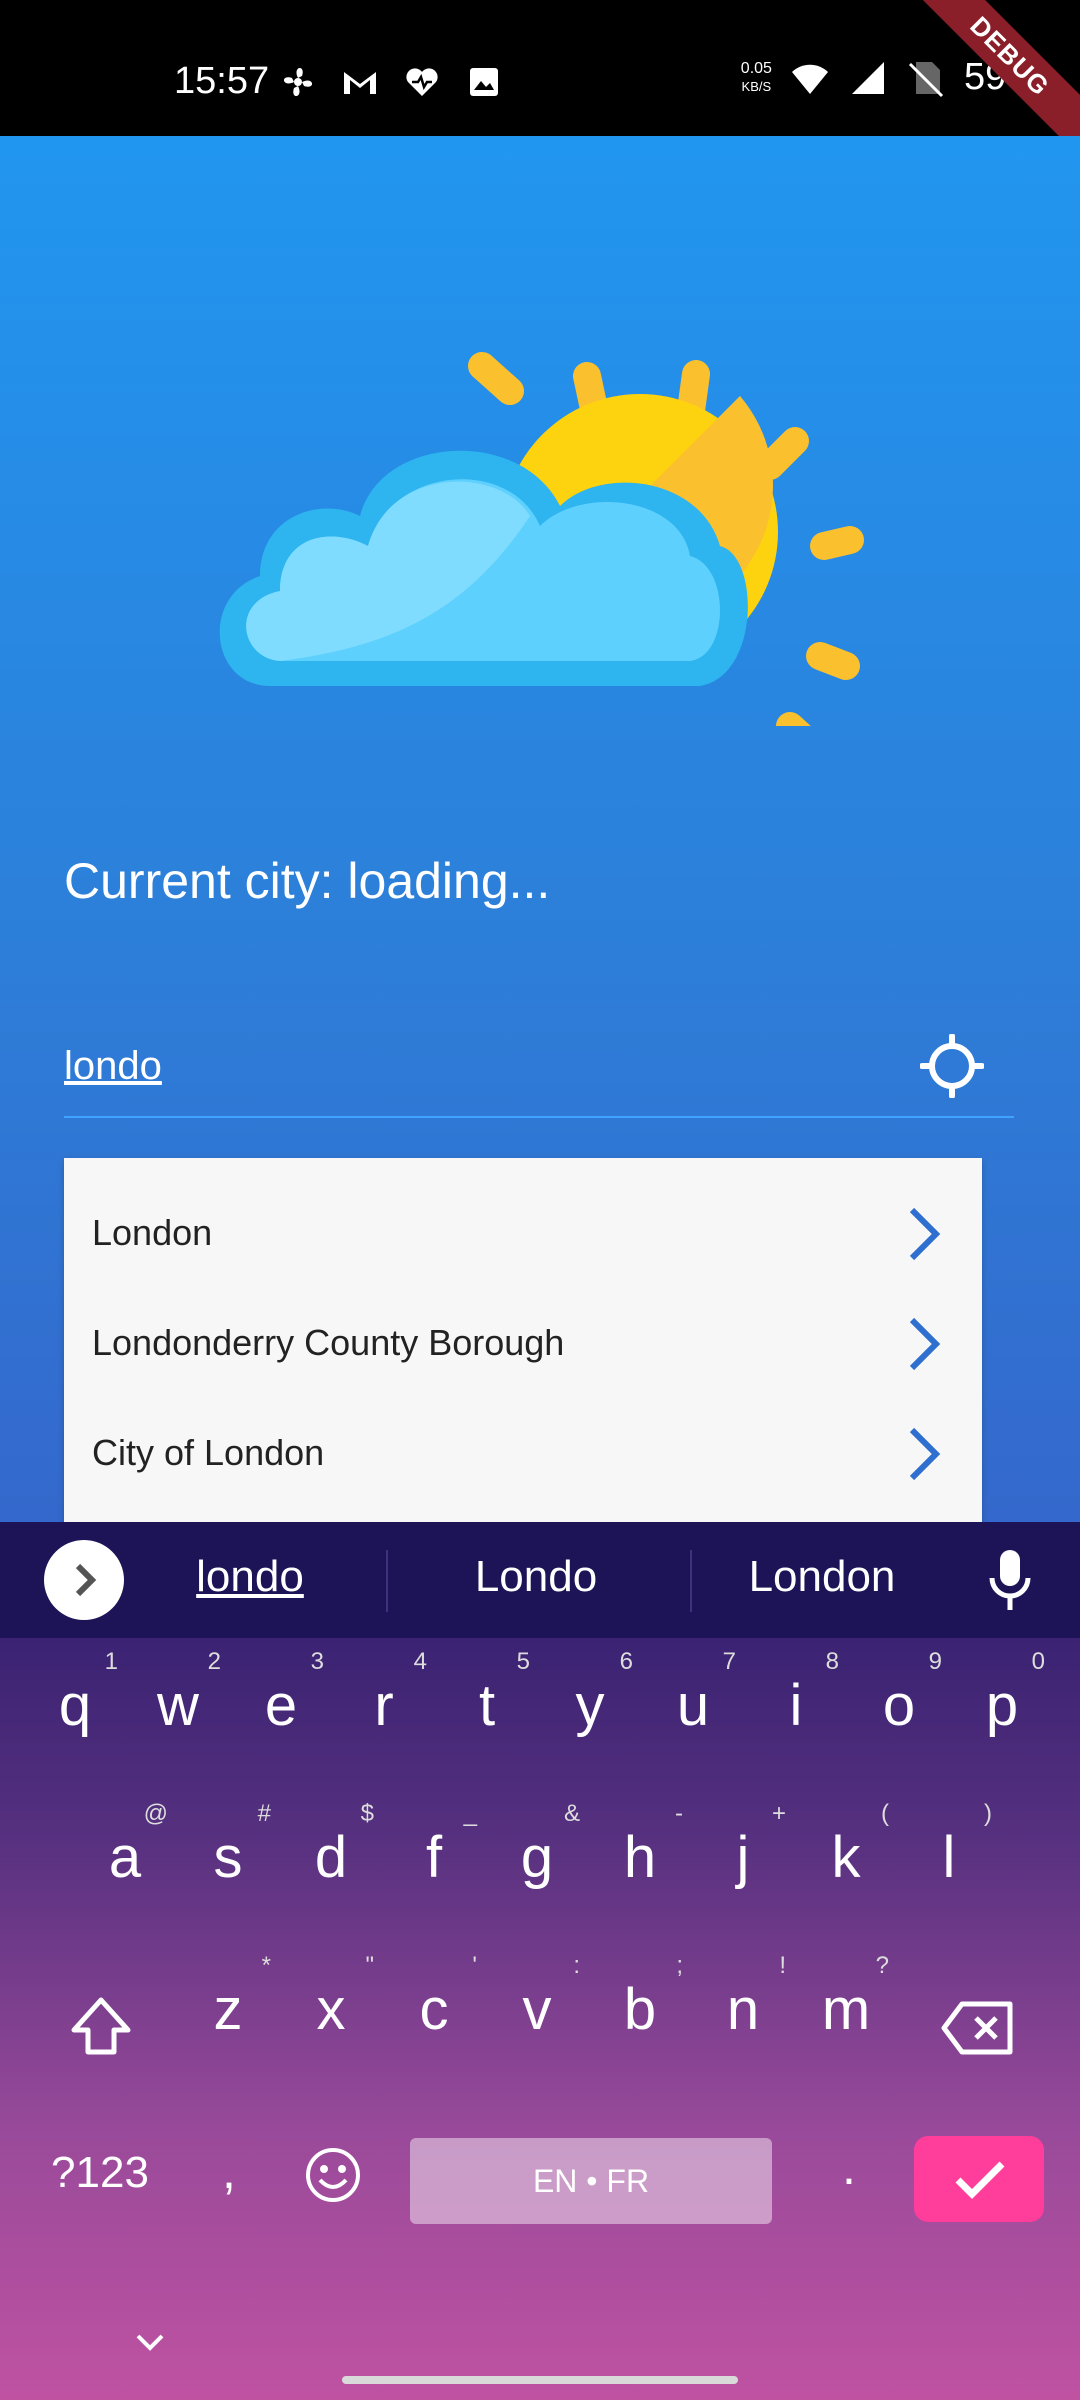 This screenshot has height=2400, width=1080. What do you see at coordinates (125, 1857) in the screenshot?
I see `key-label: a` at bounding box center [125, 1857].